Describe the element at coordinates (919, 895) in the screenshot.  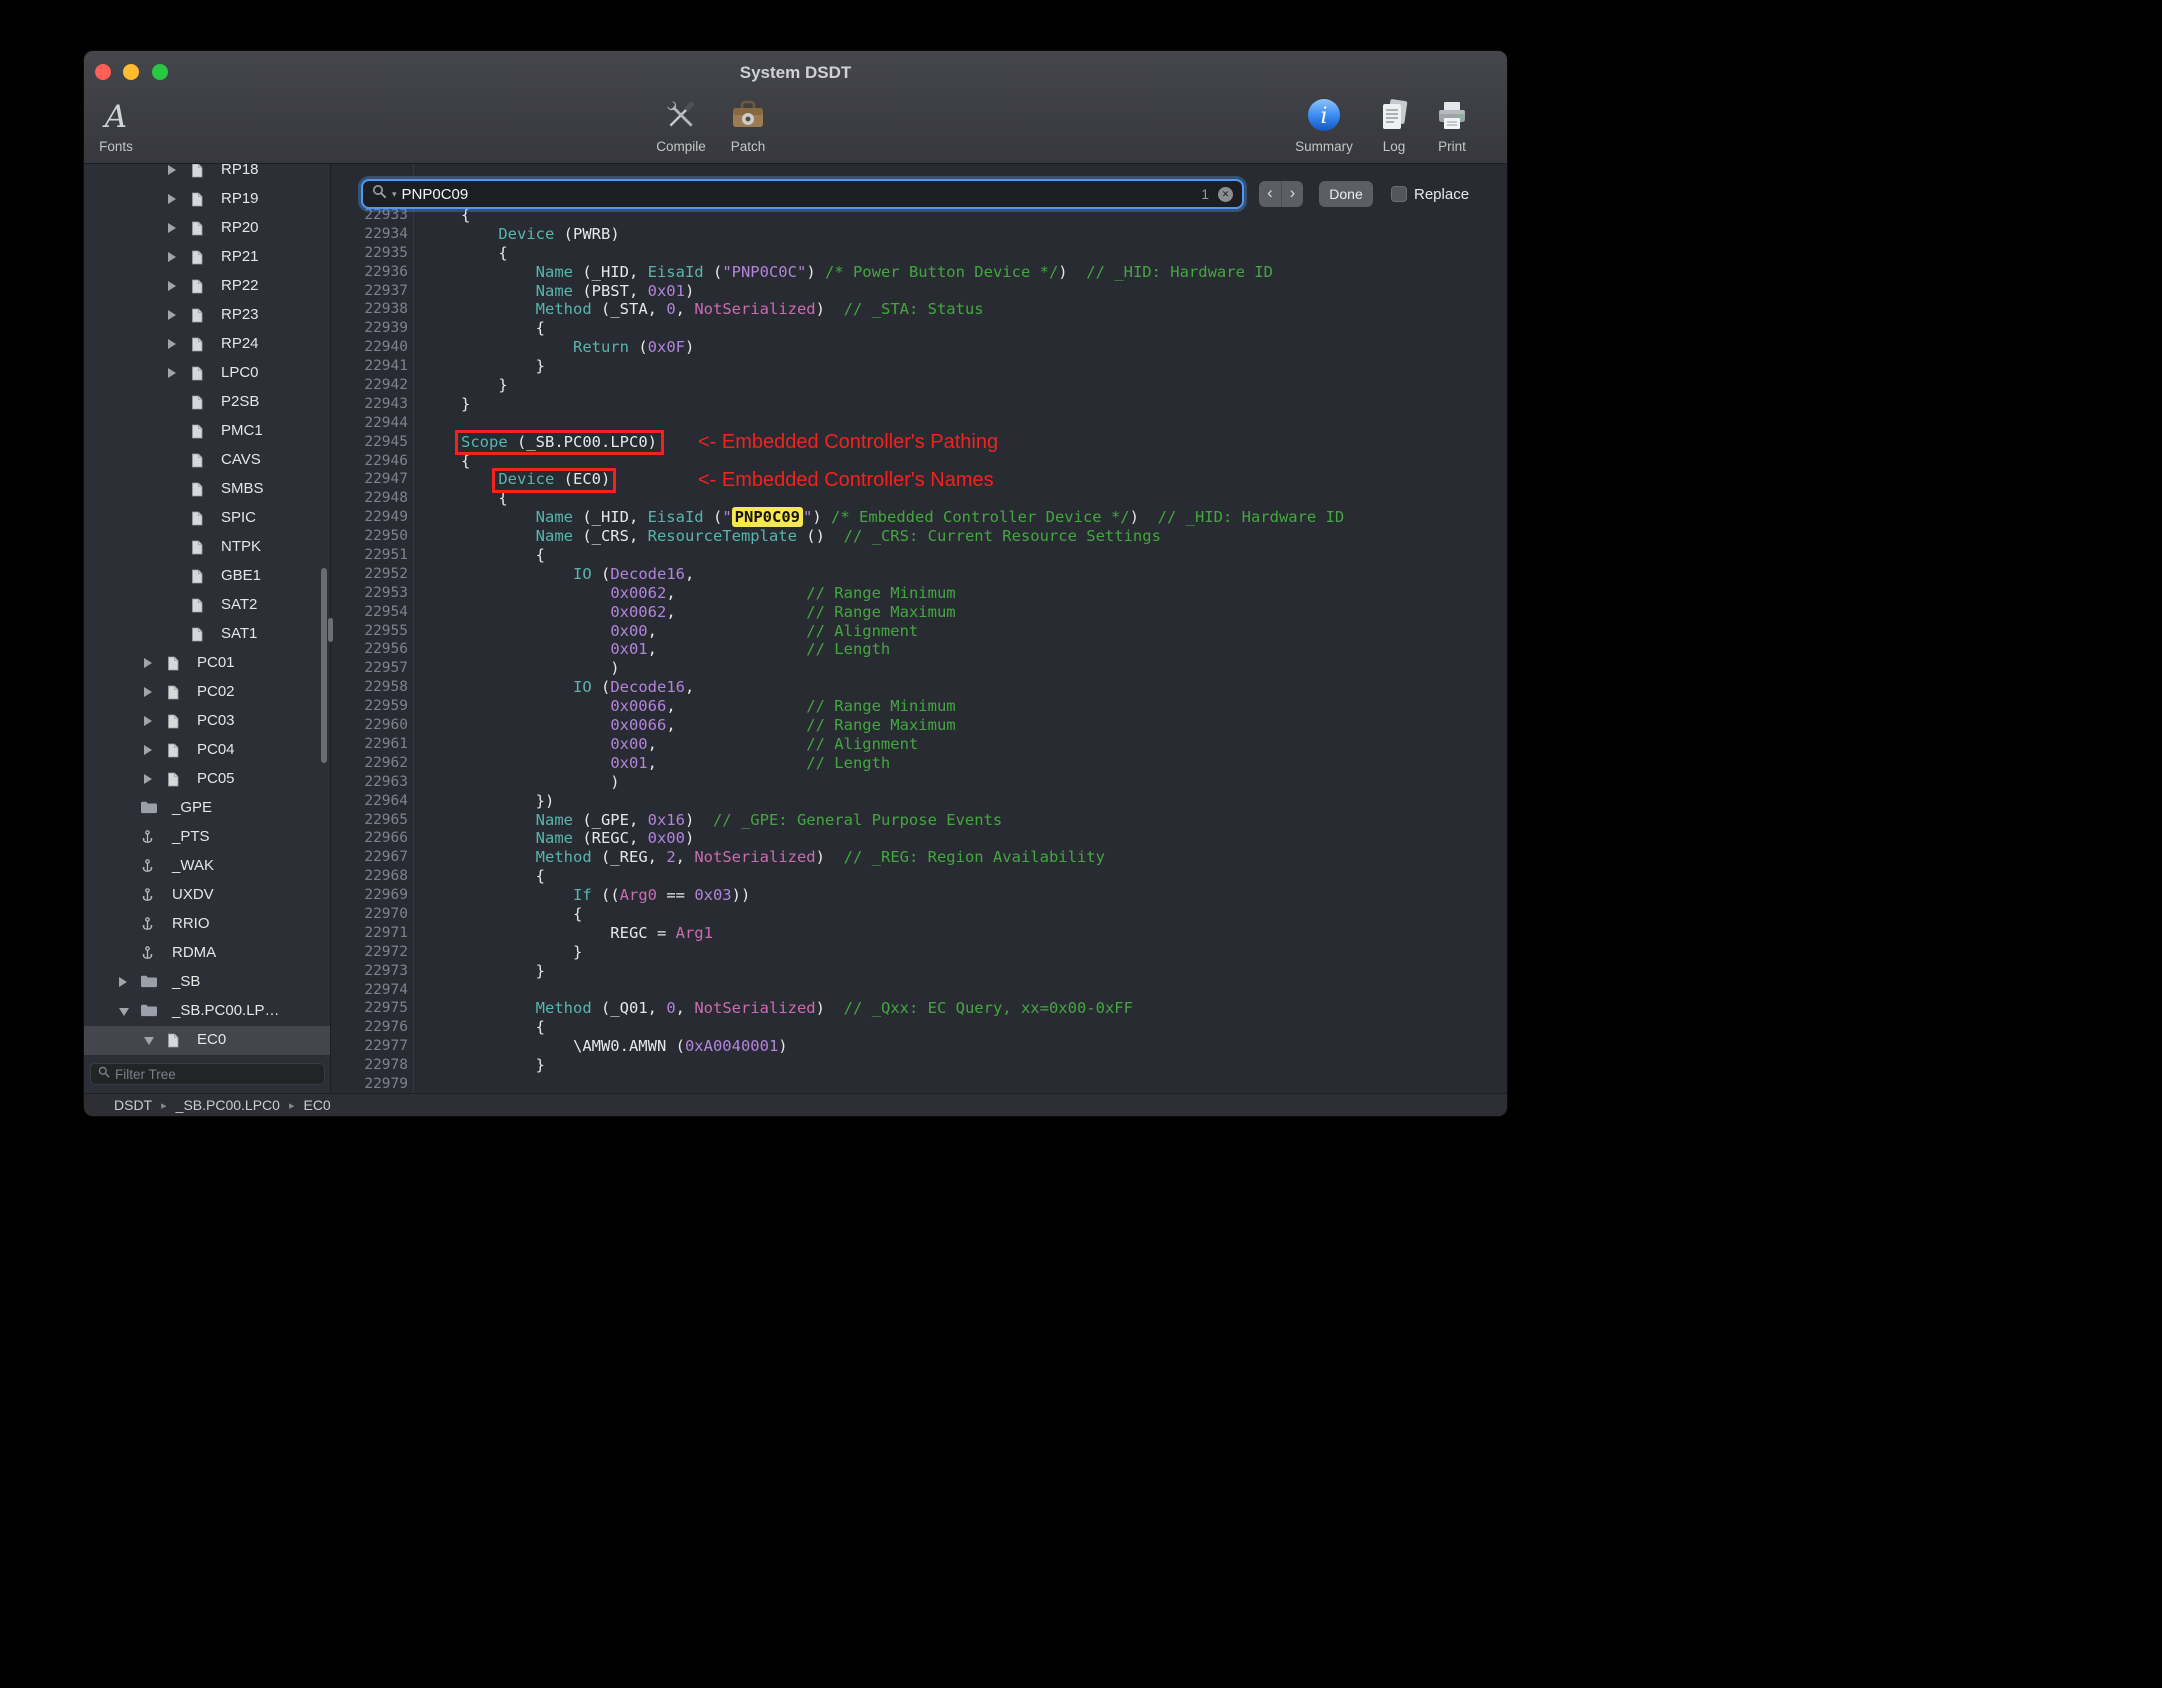
I see `code-line: 22969 If ((Arg0 == 0x03))` at that location.